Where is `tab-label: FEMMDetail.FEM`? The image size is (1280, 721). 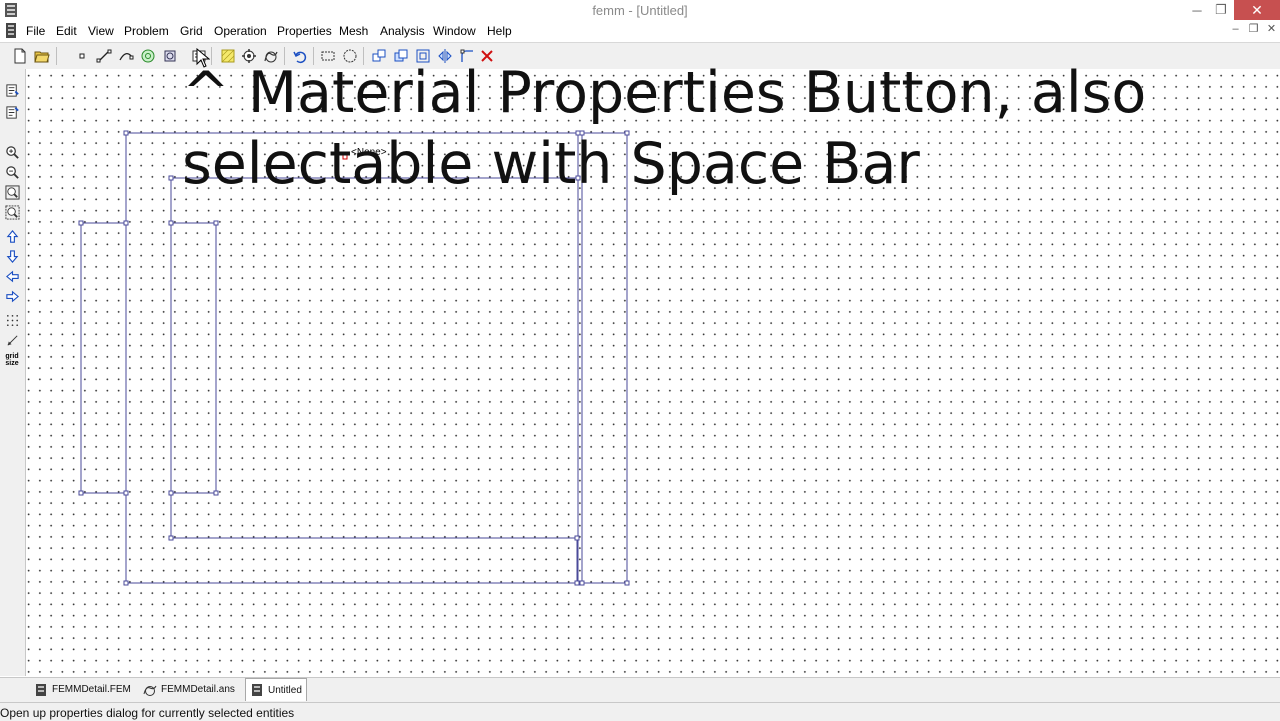
tab-label: FEMMDetail.FEM is located at coordinates (91, 689).